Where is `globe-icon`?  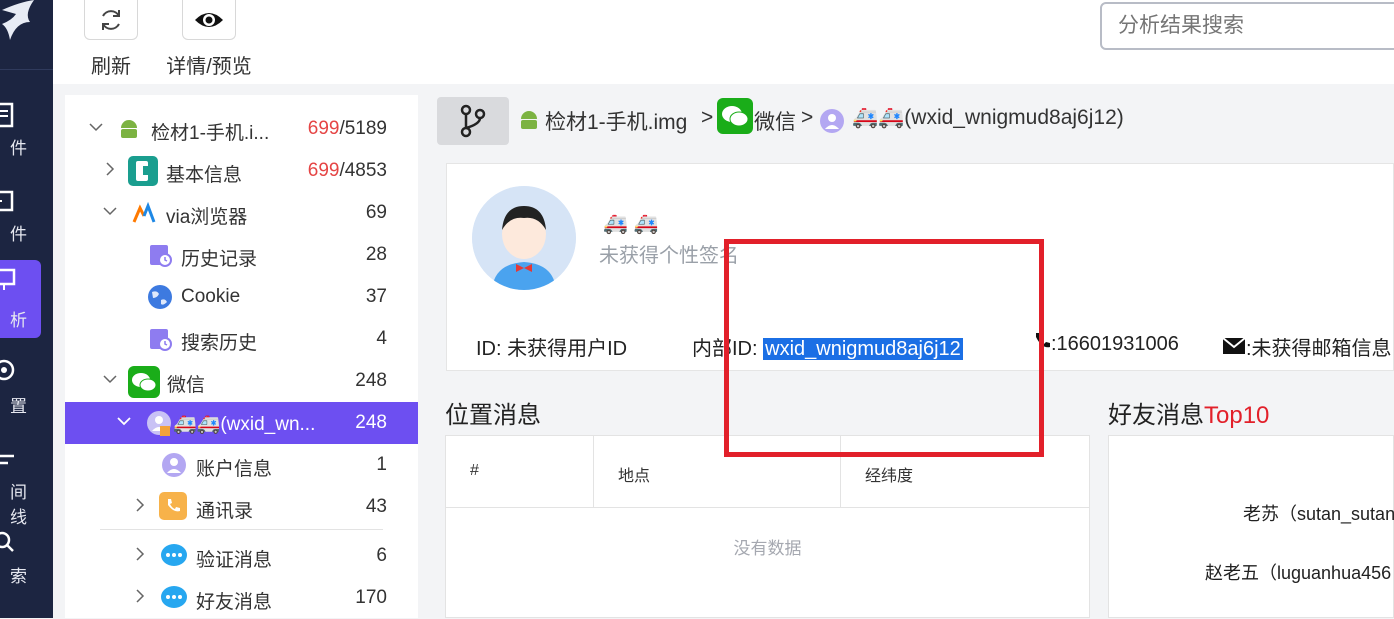
globe-icon is located at coordinates (160, 297).